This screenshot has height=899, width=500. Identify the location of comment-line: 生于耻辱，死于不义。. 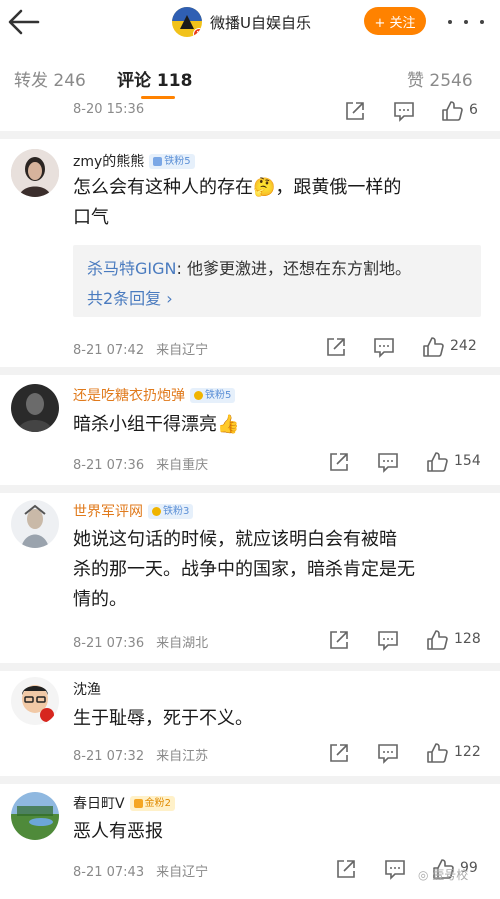
(163, 718).